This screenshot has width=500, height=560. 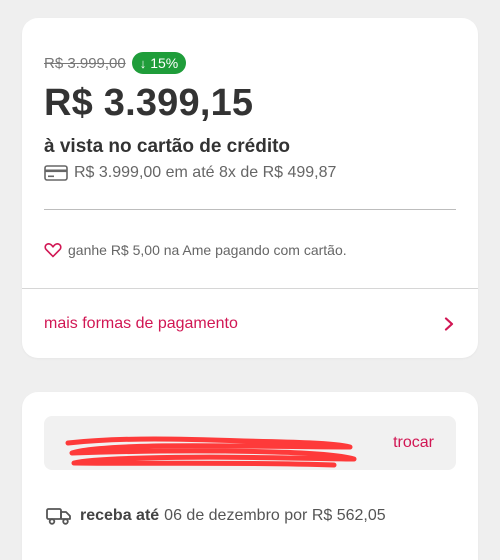 What do you see at coordinates (85, 63) in the screenshot?
I see `old-price: R$ 3.999,00` at bounding box center [85, 63].